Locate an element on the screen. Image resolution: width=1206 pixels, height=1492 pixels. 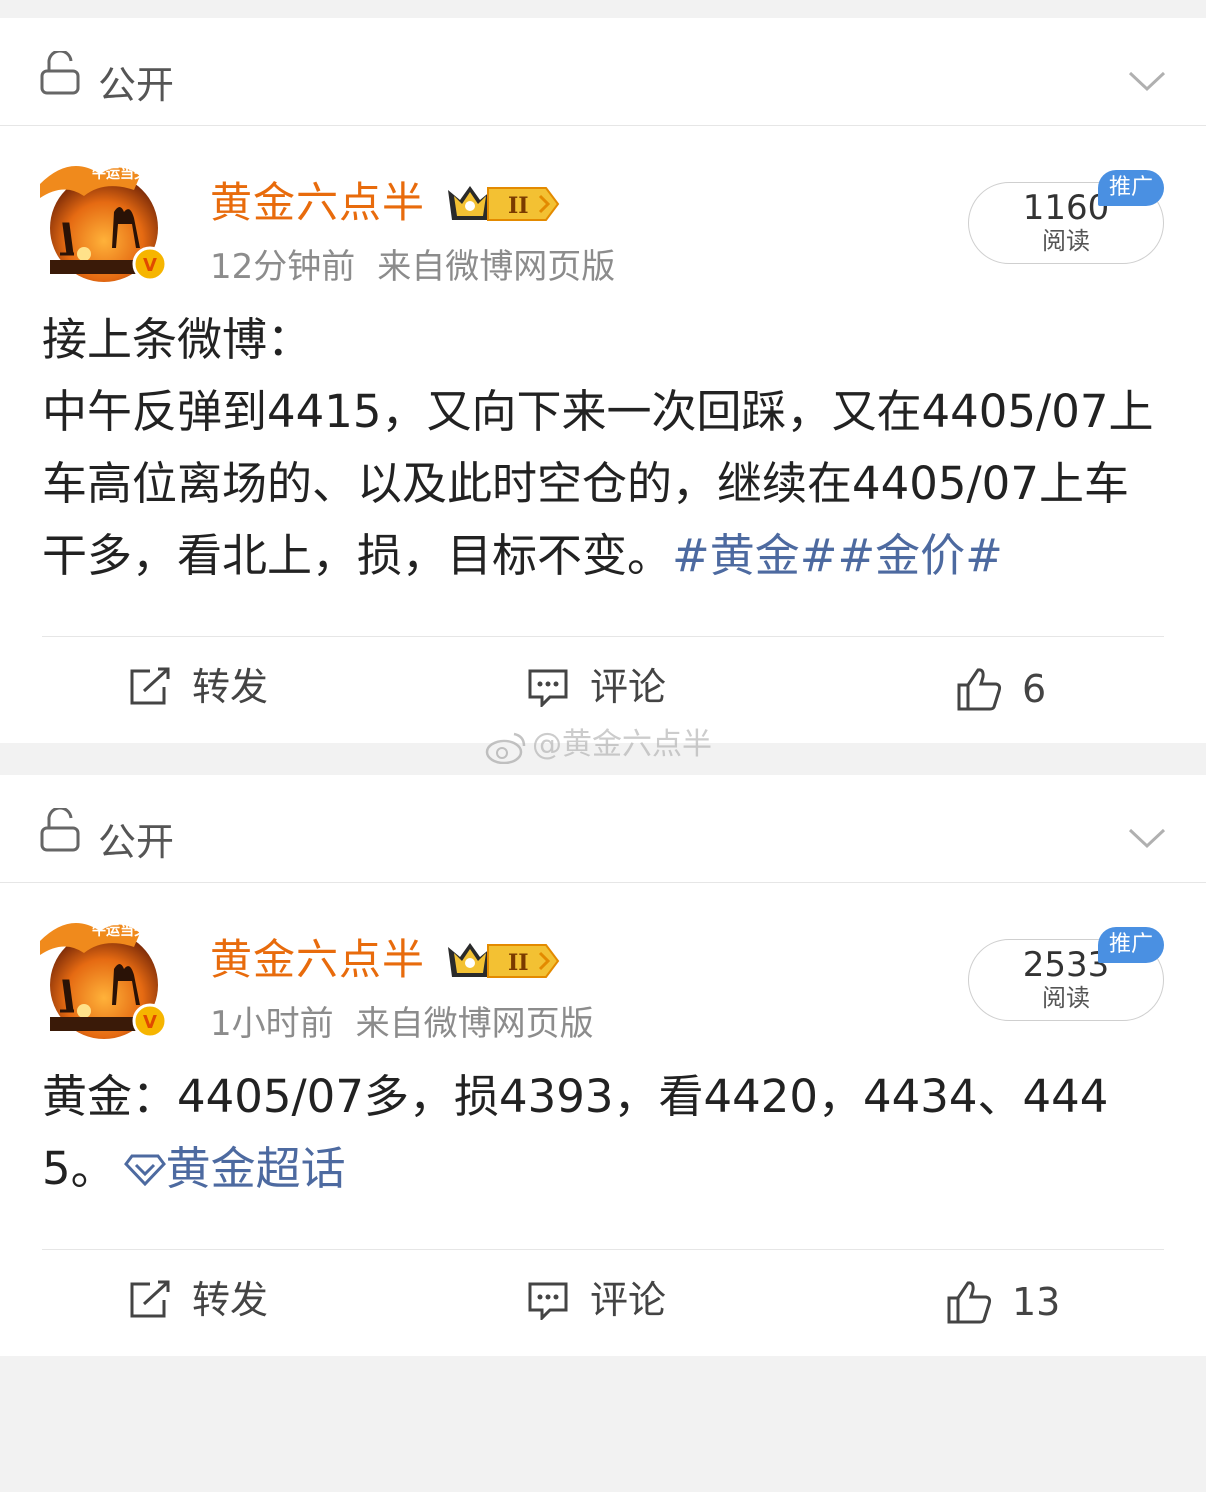
post-meta: 12分钟前 来自微博网页版 is located at coordinates (412, 267).